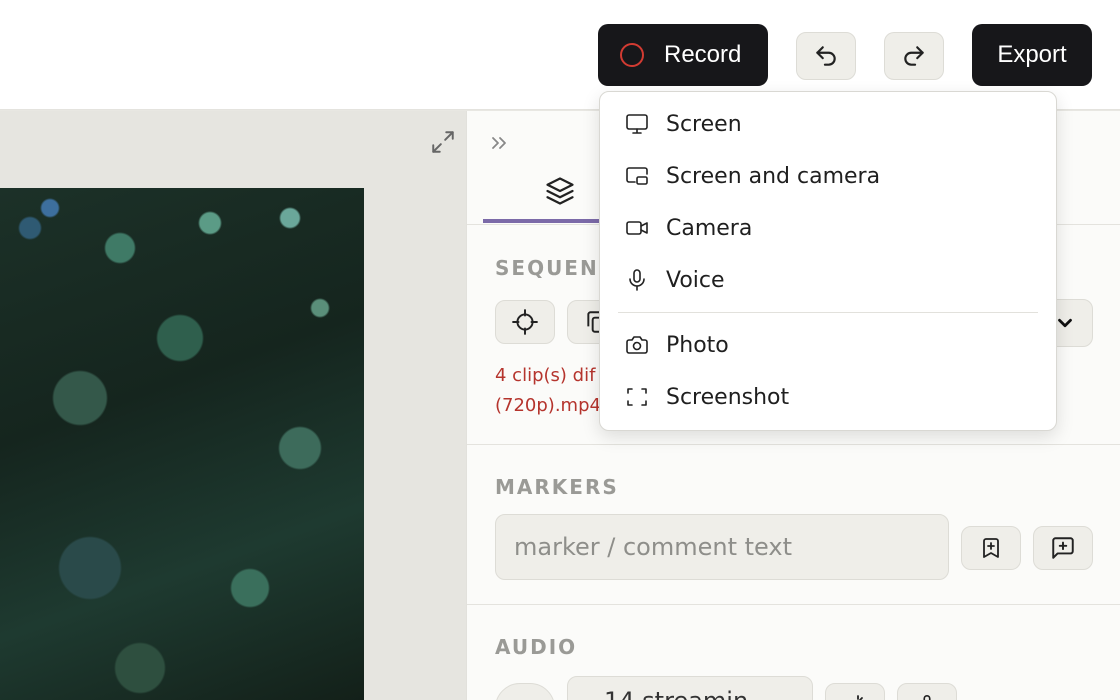 Image resolution: width=1120 pixels, height=700 pixels. What do you see at coordinates (695, 280) in the screenshot?
I see `menu-item-label: Voice` at bounding box center [695, 280].